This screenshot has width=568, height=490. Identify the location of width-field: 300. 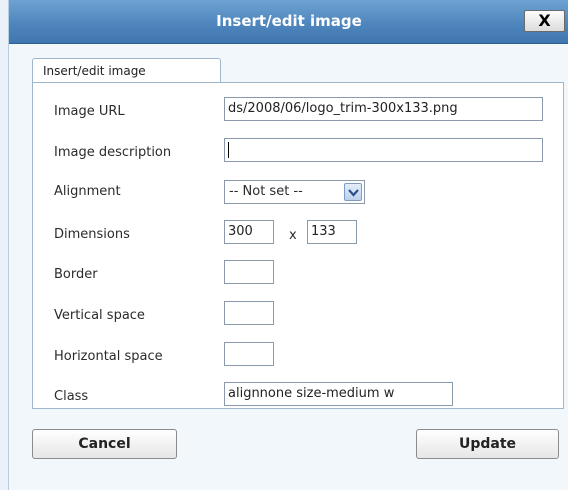
(249, 232).